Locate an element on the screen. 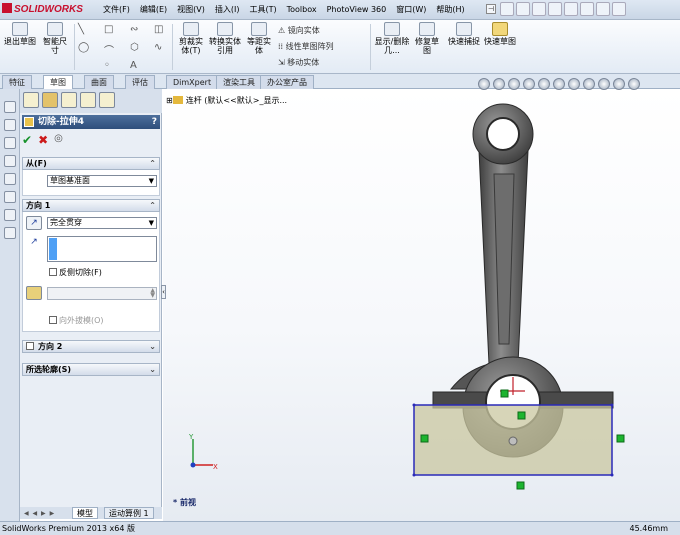 Image resolution: width=680 pixels, height=535 pixels. zoom-to-fit-icon is located at coordinates (484, 84).